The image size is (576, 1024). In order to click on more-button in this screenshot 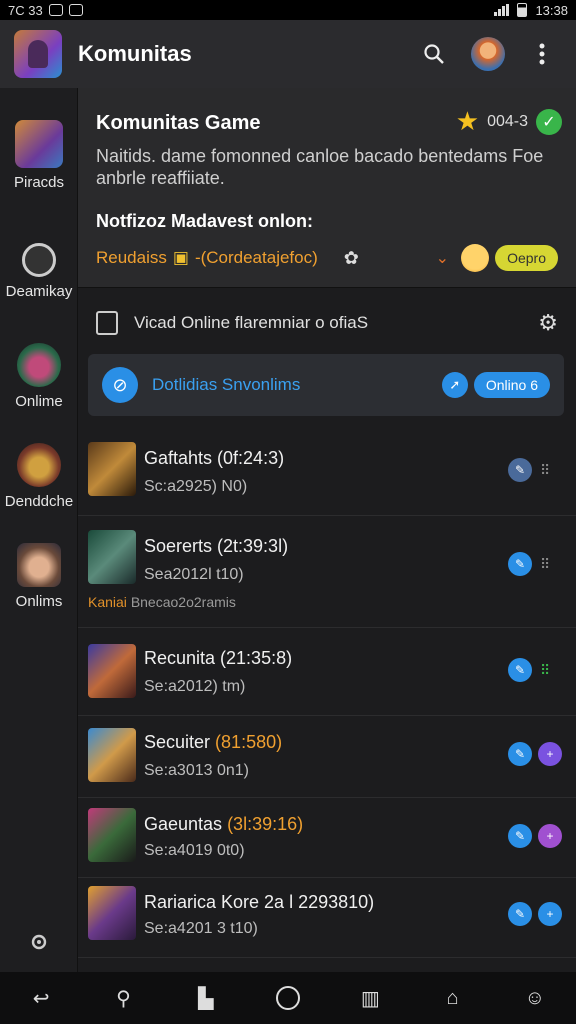, I will do `click(542, 54)`.